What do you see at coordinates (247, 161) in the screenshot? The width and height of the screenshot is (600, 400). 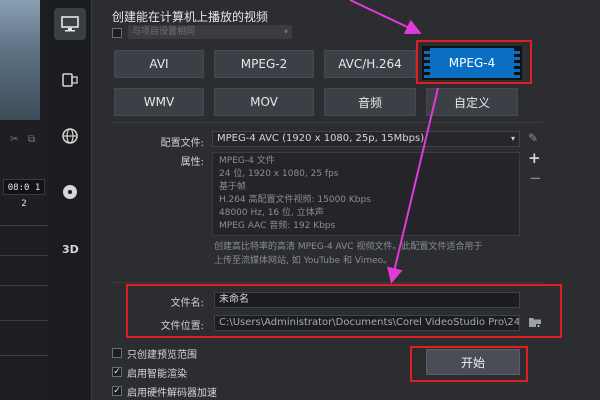 I see `property-line: MPEG-4 文件` at bounding box center [247, 161].